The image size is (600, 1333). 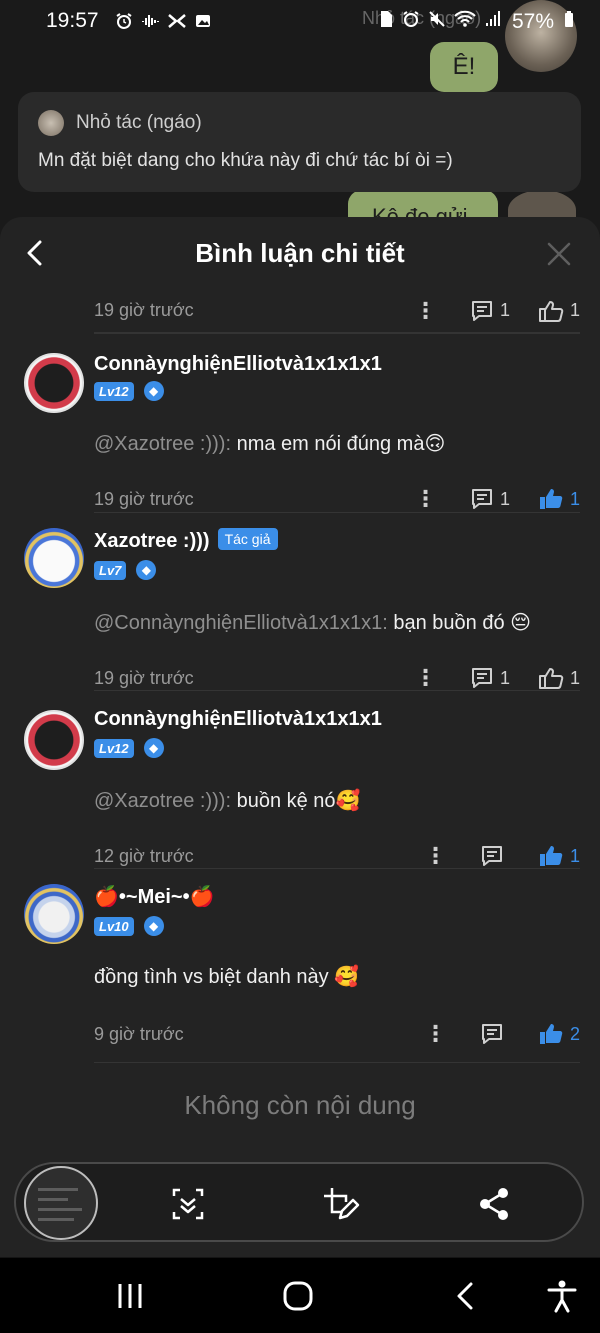 What do you see at coordinates (186, 540) in the screenshot?
I see `comment-username: Xazotree :))) Tác giả` at bounding box center [186, 540].